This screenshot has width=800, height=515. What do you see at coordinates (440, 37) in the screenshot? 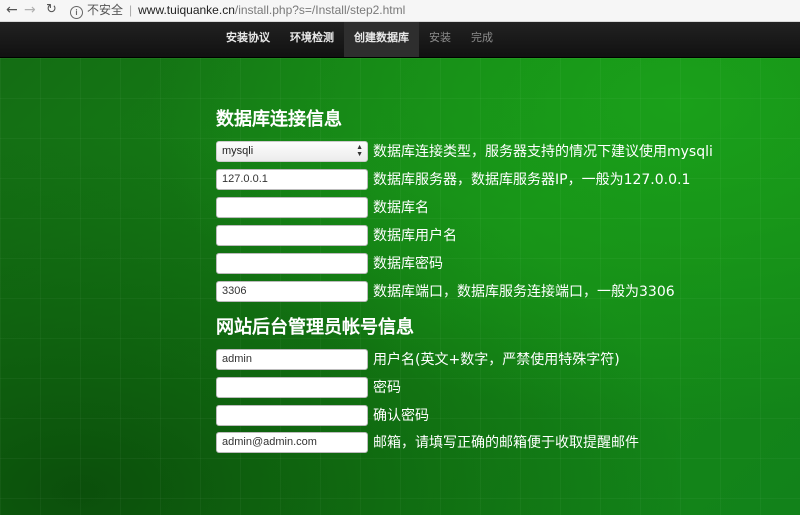
I see `nav-step-install: 安装` at bounding box center [440, 37].